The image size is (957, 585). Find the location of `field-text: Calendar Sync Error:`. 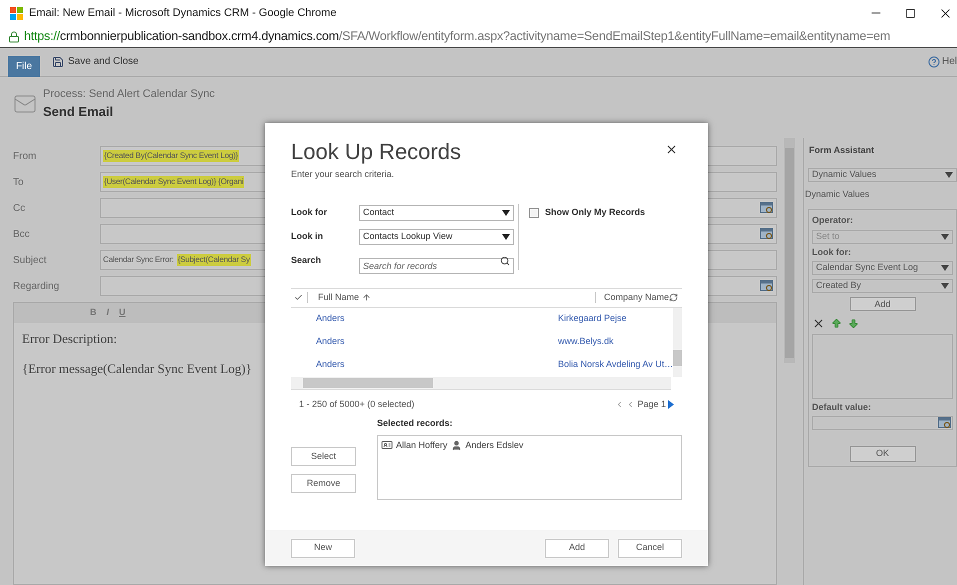

field-text: Calendar Sync Error: is located at coordinates (138, 260).